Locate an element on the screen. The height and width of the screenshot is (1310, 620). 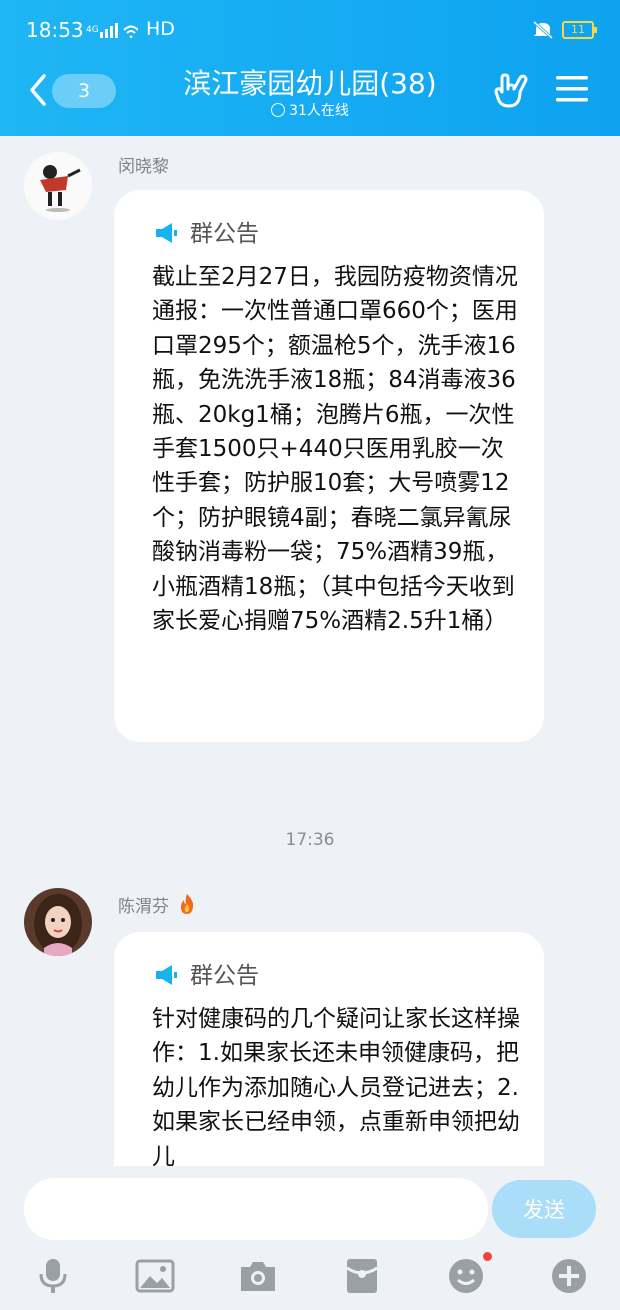
plus-icon is located at coordinates (569, 1276).